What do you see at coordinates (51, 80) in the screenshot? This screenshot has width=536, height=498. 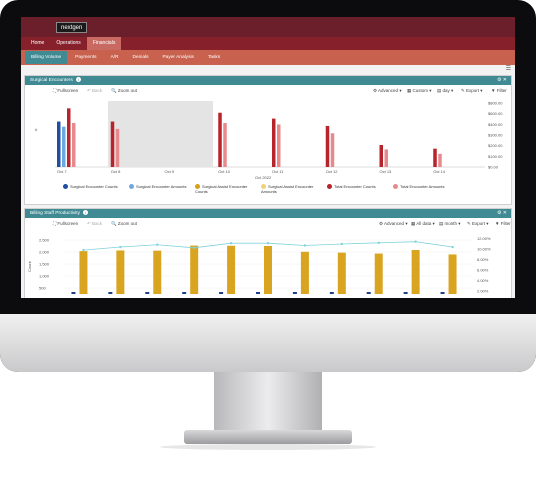 I see `panel-title: Surgical Encounters` at bounding box center [51, 80].